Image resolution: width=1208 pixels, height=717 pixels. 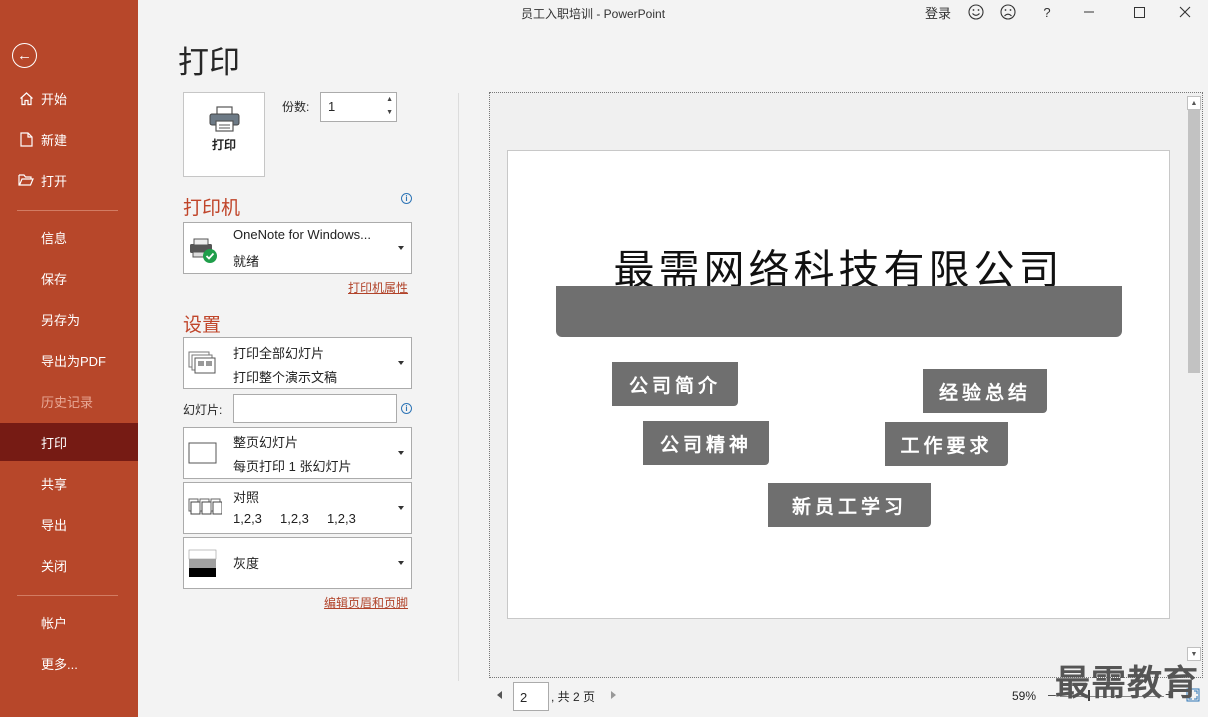 I want to click on collate-secondary: 1,2,3 1,2,3 1,2,3, so click(x=294, y=518).